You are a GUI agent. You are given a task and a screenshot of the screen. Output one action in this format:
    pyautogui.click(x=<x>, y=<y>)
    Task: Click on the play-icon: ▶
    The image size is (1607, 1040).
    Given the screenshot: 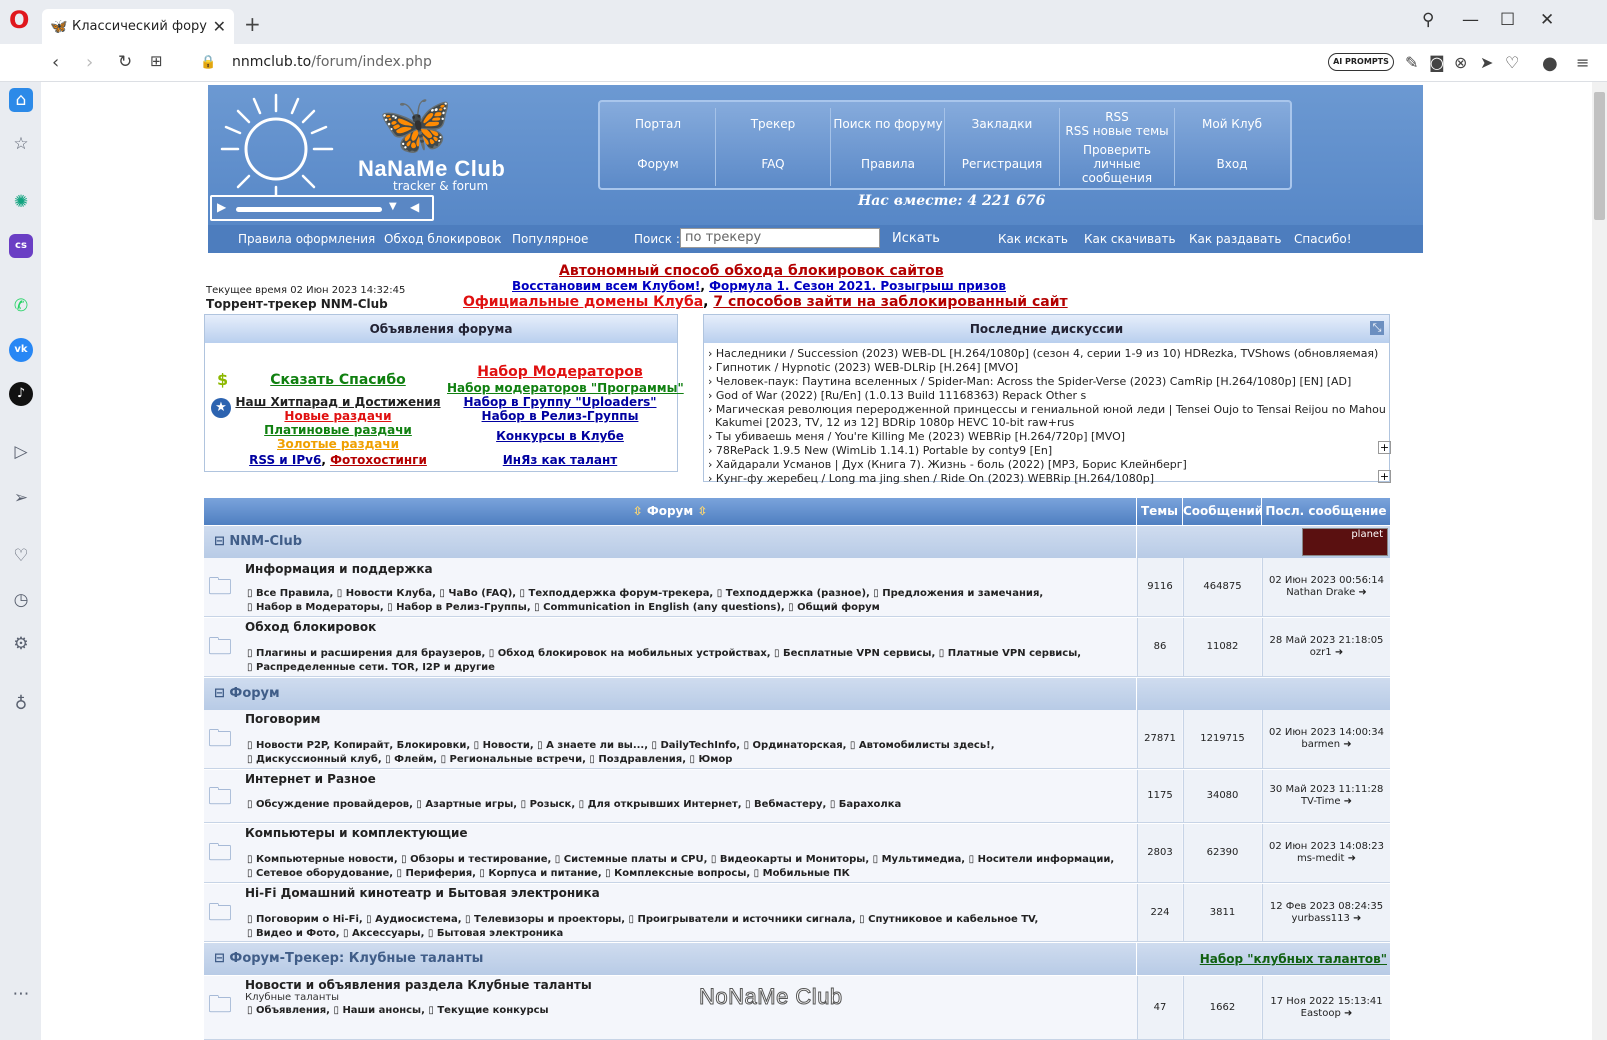 What is the action you would take?
    pyautogui.click(x=221, y=207)
    